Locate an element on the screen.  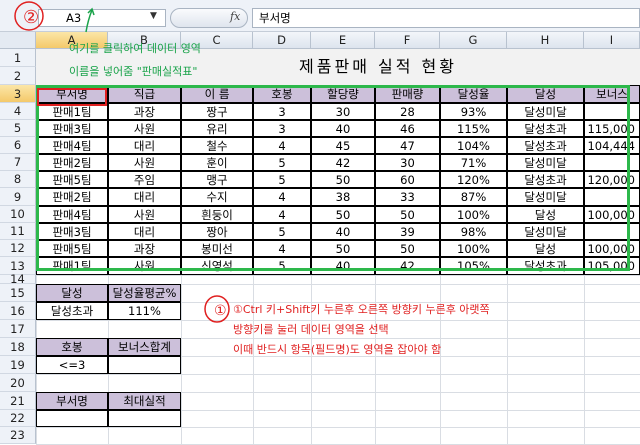
note-line: 방향키를 눌러 데이터 영역을 선택 is located at coordinates (311, 329).